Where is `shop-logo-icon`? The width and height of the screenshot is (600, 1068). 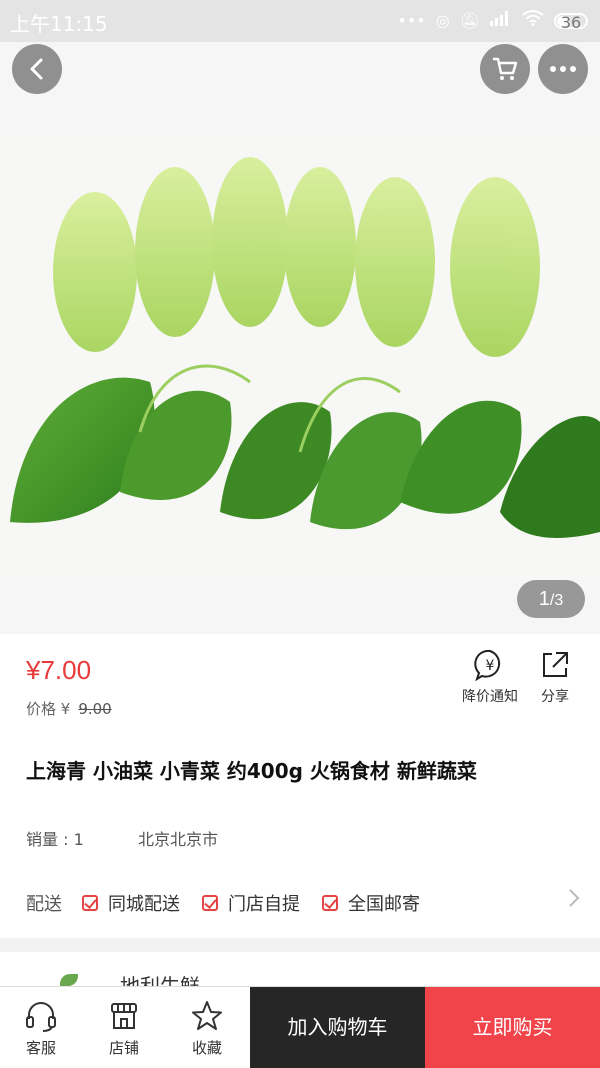 shop-logo-icon is located at coordinates (69, 980).